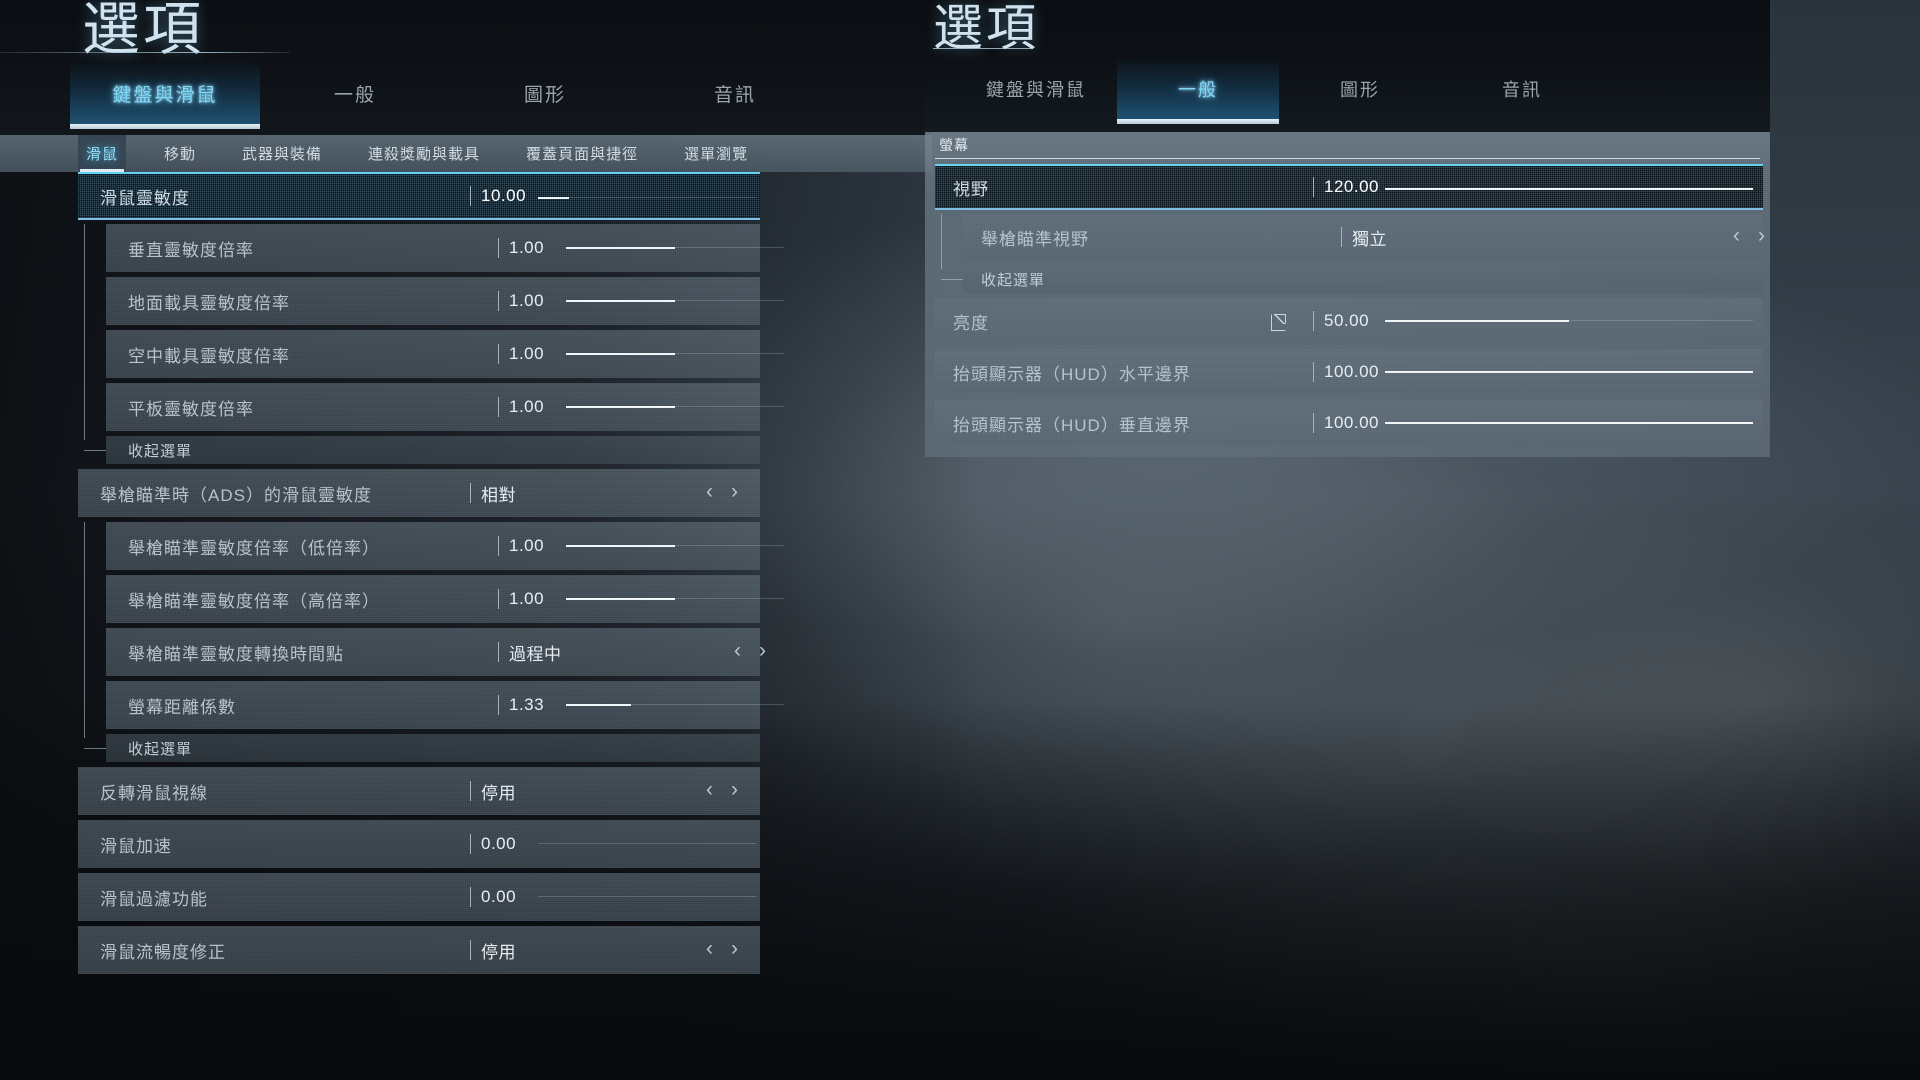 The height and width of the screenshot is (1080, 1920). What do you see at coordinates (1522, 89) in the screenshot?
I see `right-tab-audio: 音訊` at bounding box center [1522, 89].